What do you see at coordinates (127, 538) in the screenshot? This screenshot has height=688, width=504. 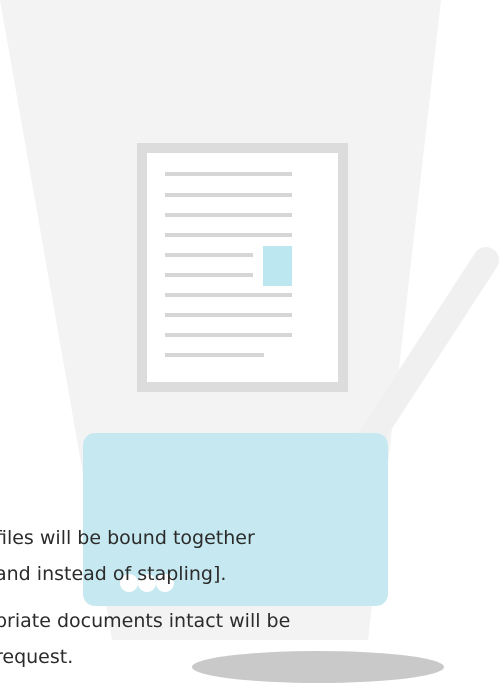 I see `caption-line-1: files will be bound together` at bounding box center [127, 538].